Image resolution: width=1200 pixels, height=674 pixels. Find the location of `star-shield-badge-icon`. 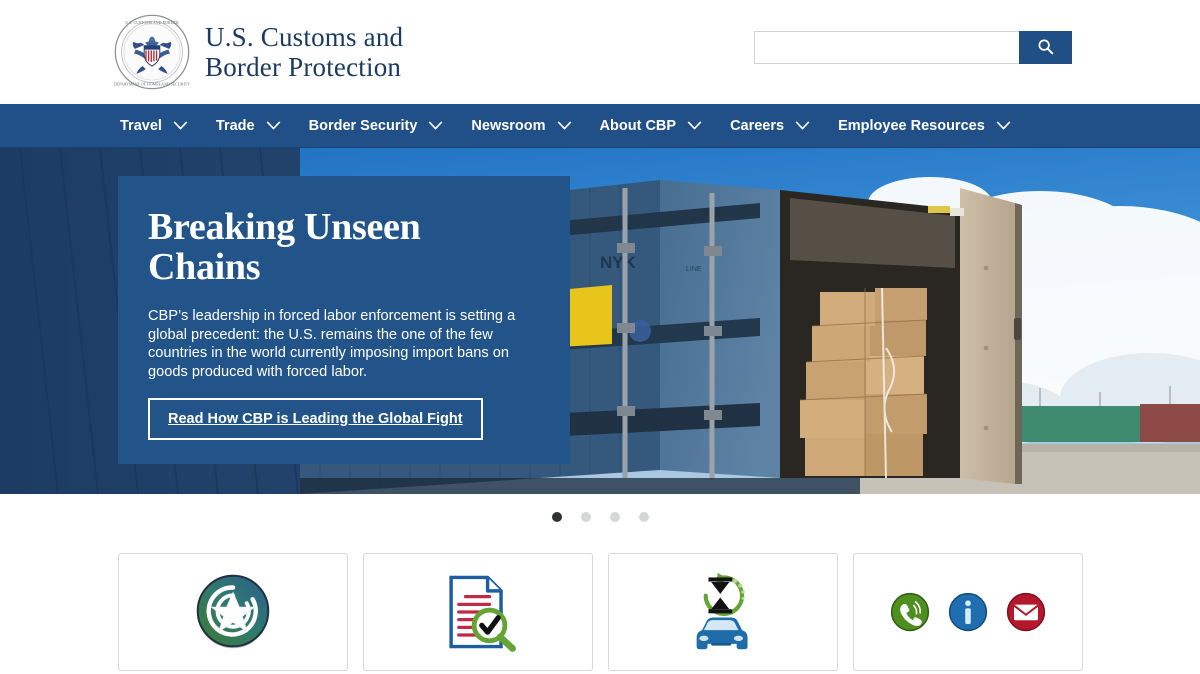

star-shield-badge-icon is located at coordinates (233, 612).